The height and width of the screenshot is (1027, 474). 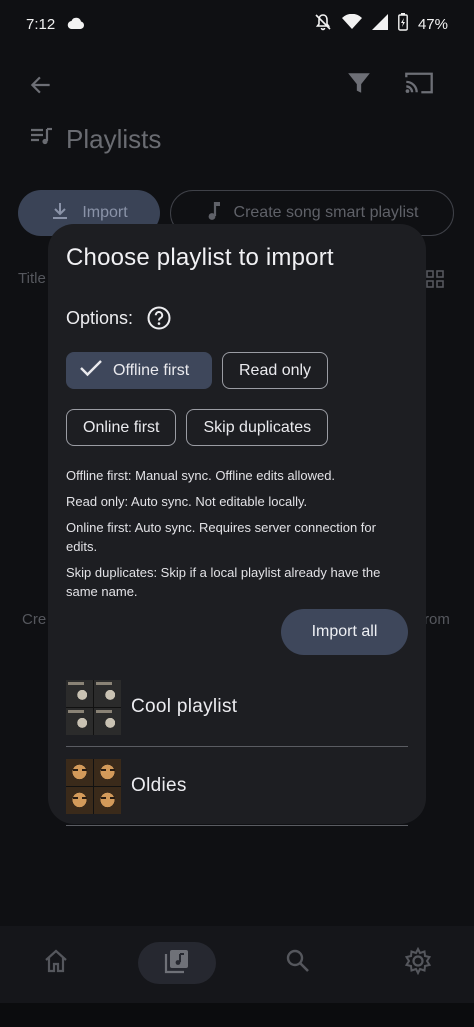 I want to click on notifications-off-icon, so click(x=323, y=24).